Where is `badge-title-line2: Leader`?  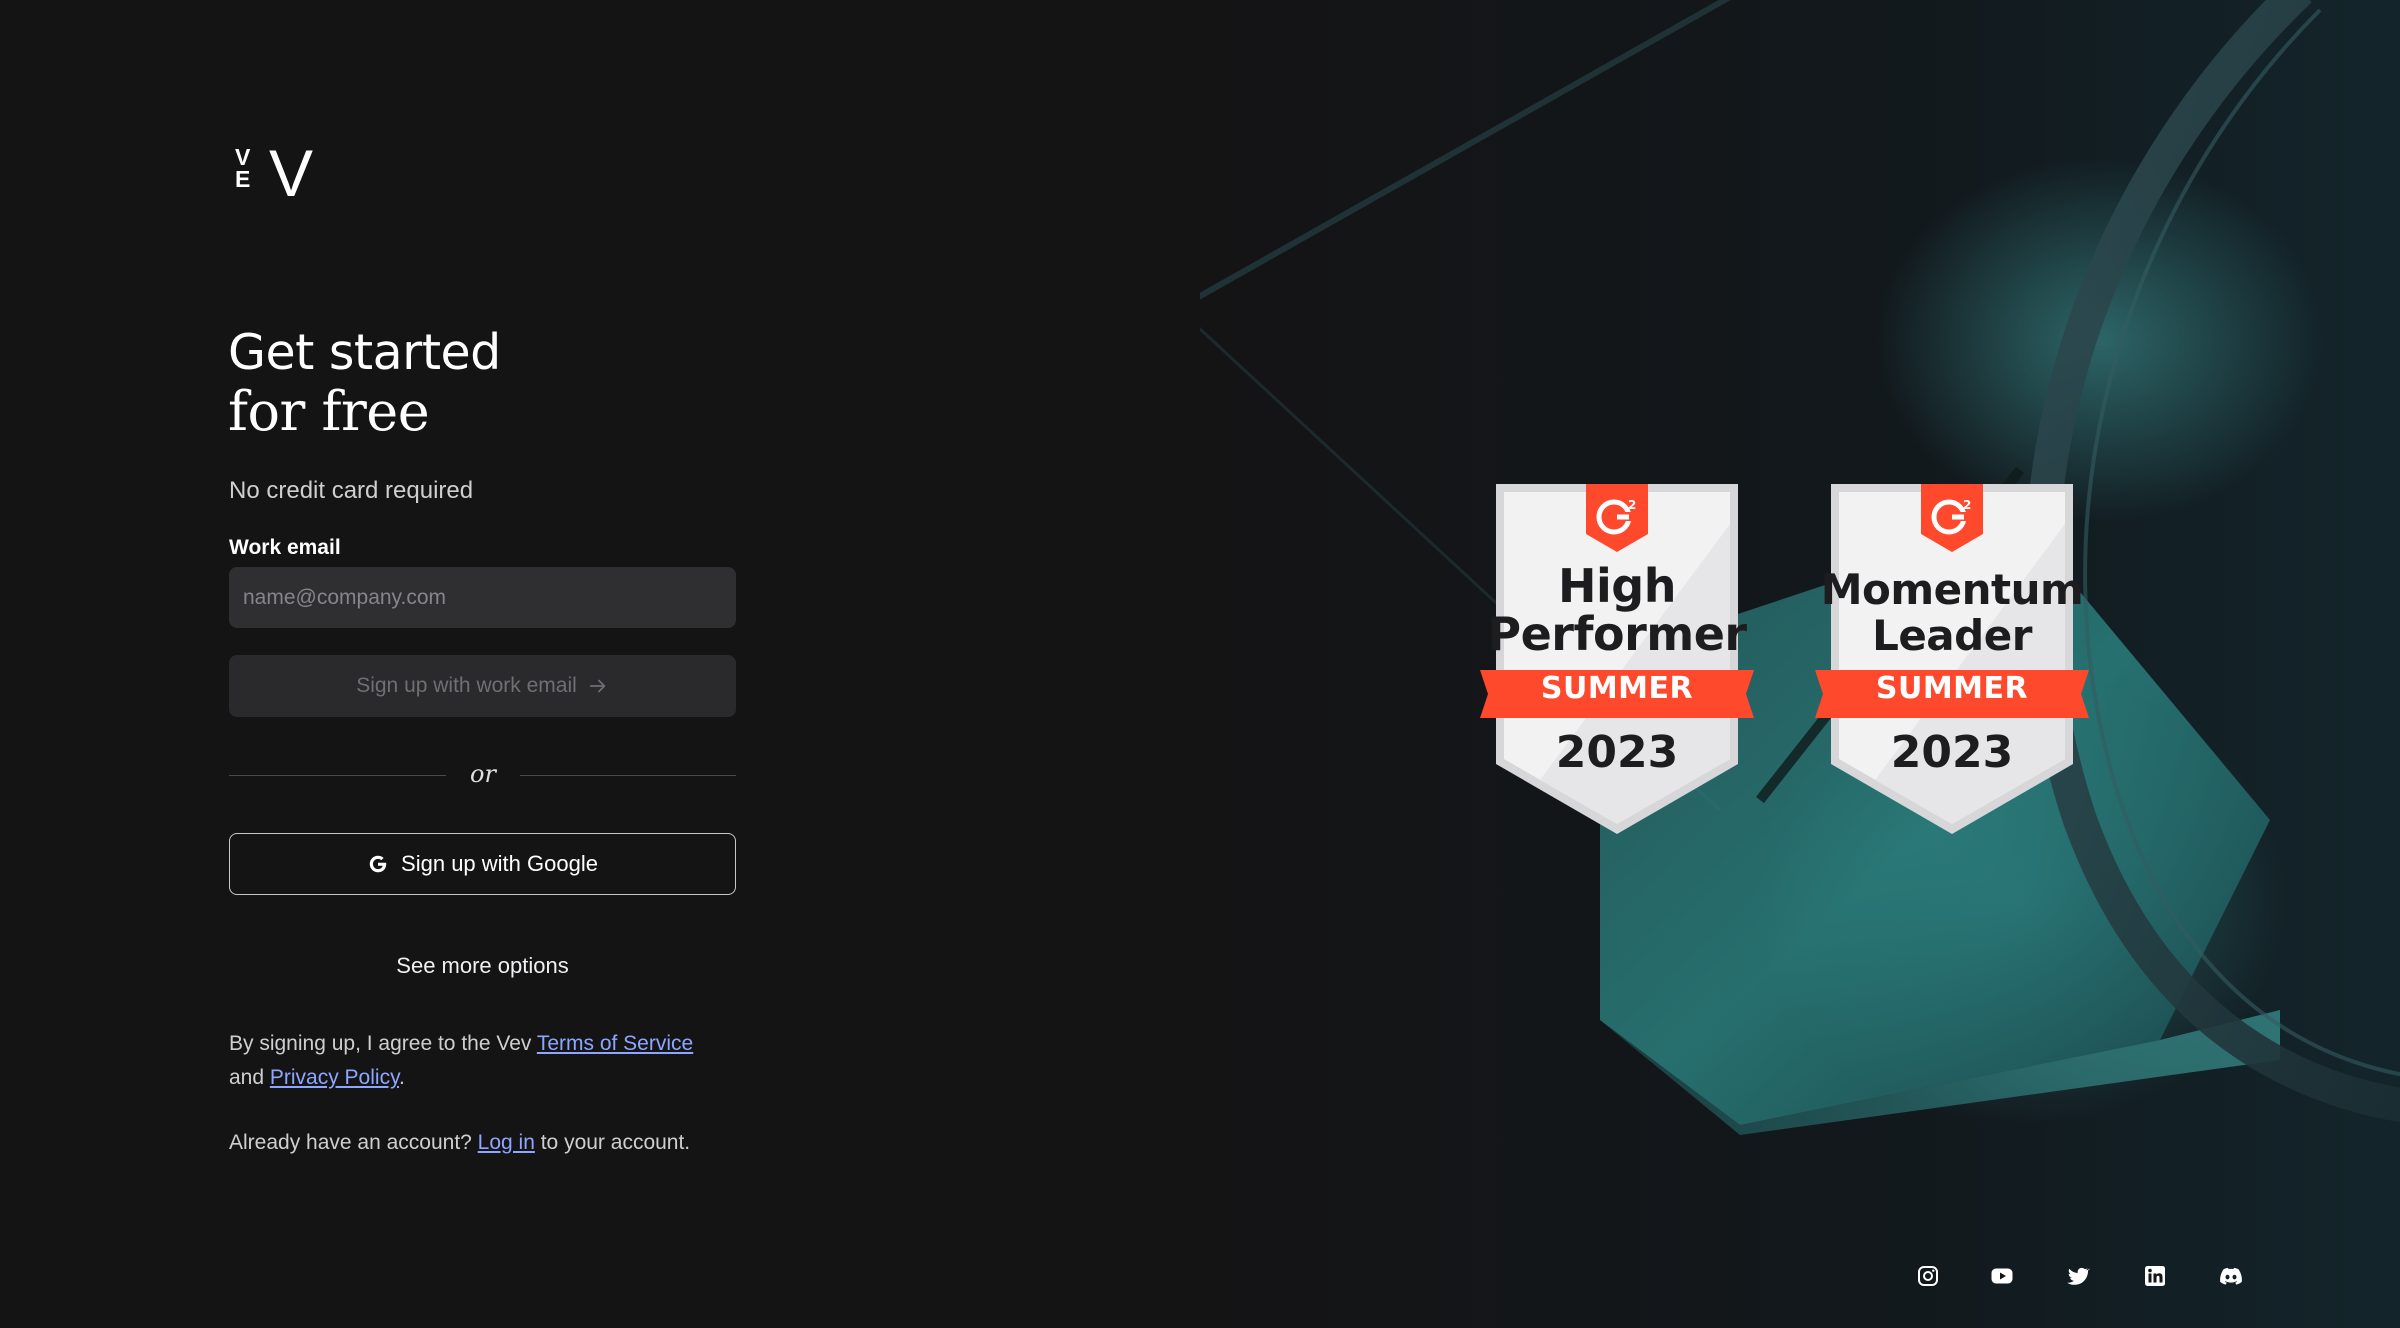 badge-title-line2: Leader is located at coordinates (1952, 635).